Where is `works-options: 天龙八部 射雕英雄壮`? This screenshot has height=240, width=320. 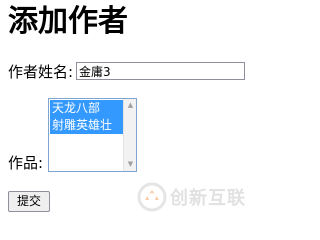 works-options: 天龙八部 射雕英雄壮 is located at coordinates (86, 117).